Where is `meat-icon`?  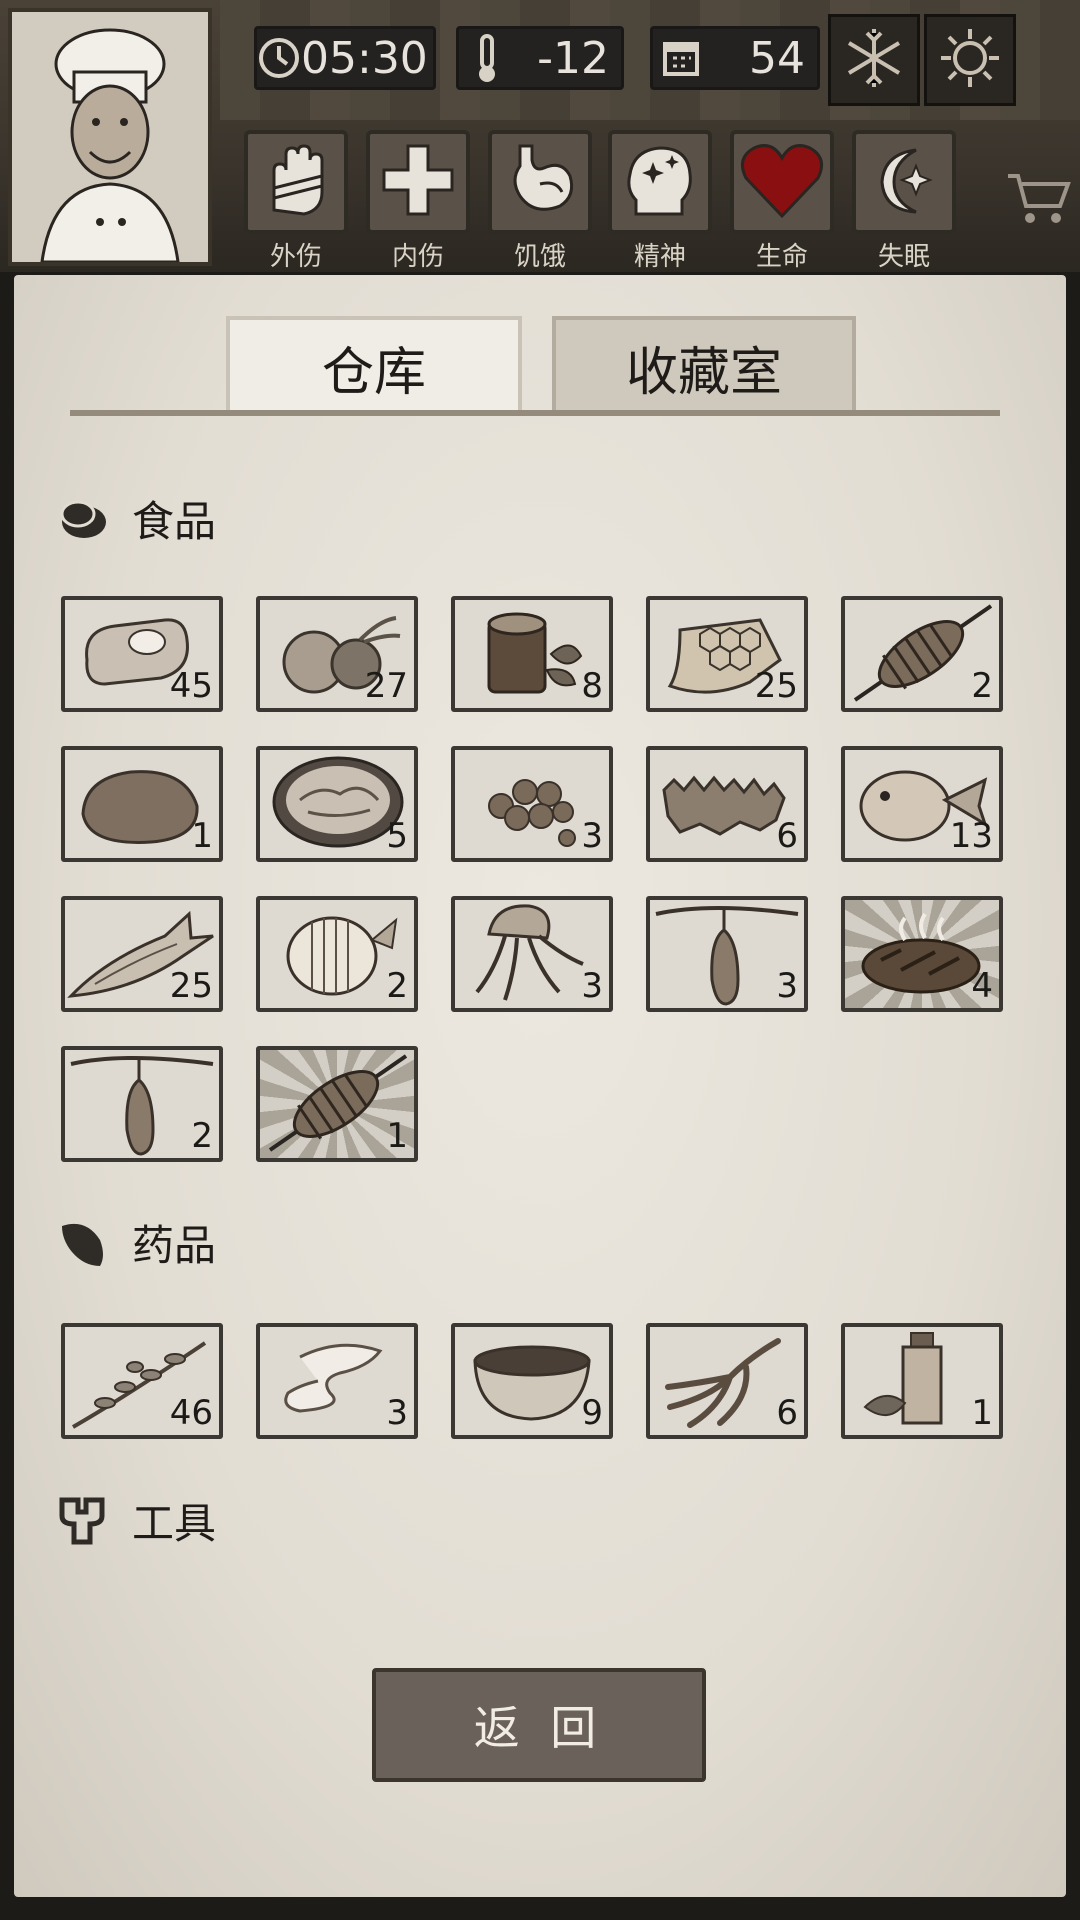 meat-icon is located at coordinates (82, 518).